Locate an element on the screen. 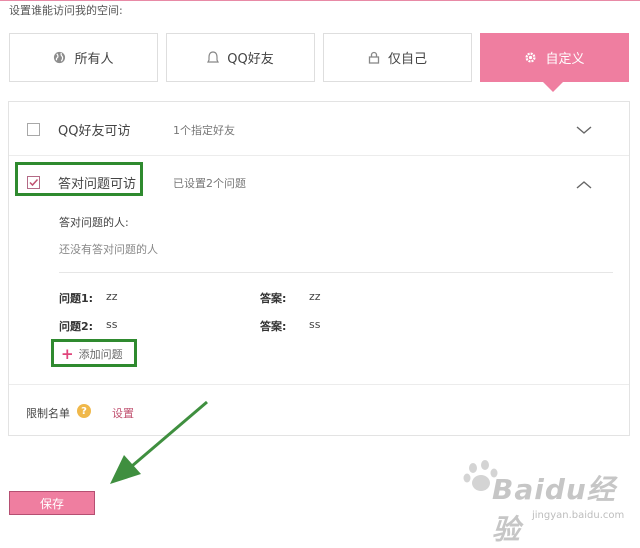  watermark-brand: Baidu经验 is located at coordinates (554, 509).